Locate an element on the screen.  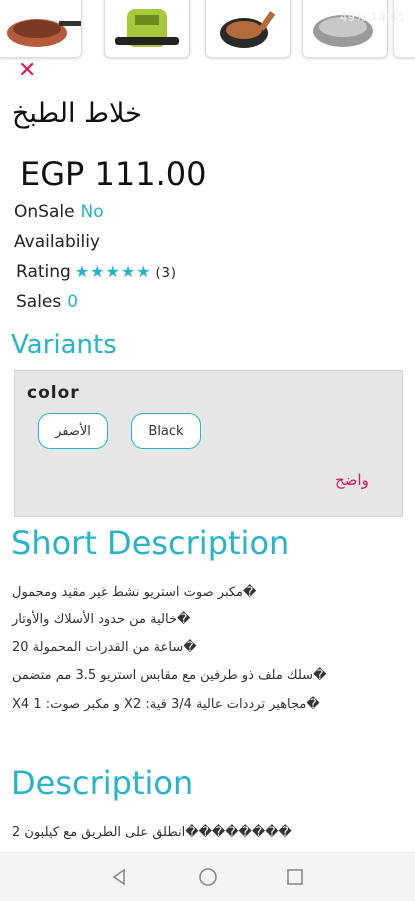
close-icon: ✕ is located at coordinates (27, 70).